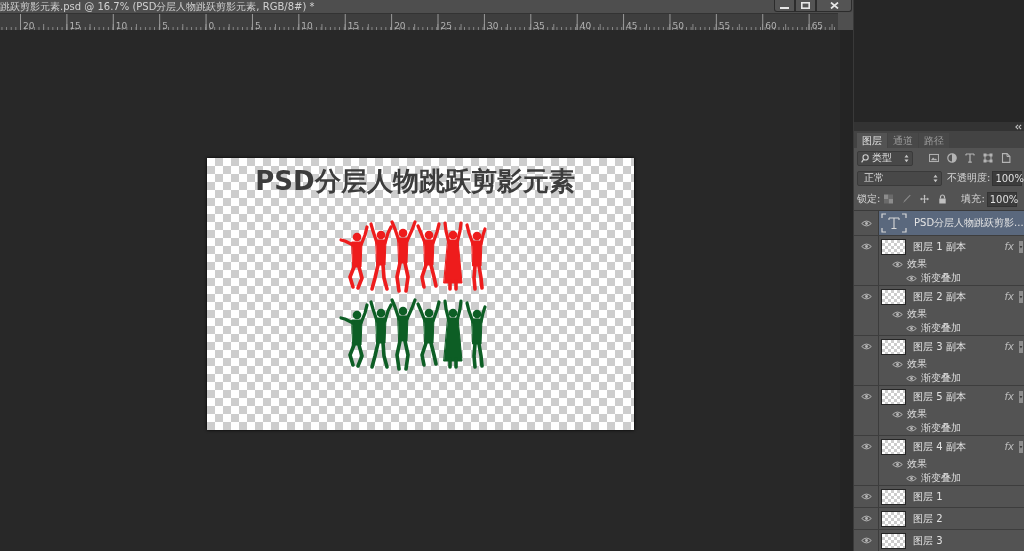 This screenshot has width=1024, height=551. I want to click on panel-tab: 路径, so click(934, 140).